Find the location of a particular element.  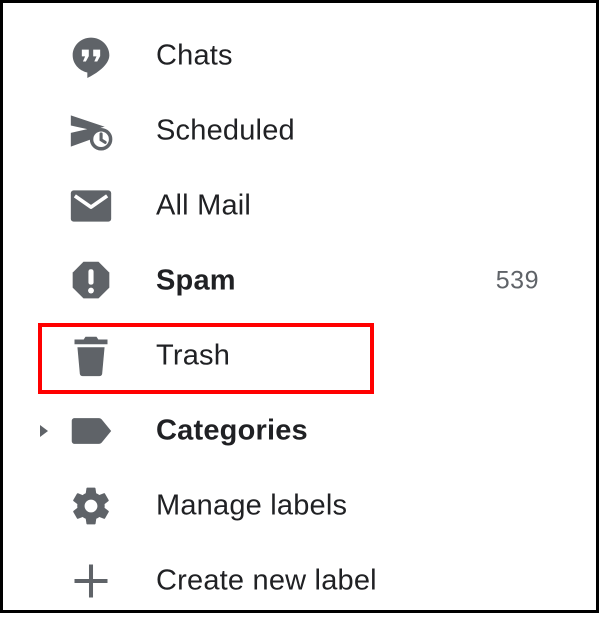

label-tag-icon is located at coordinates (91, 431).